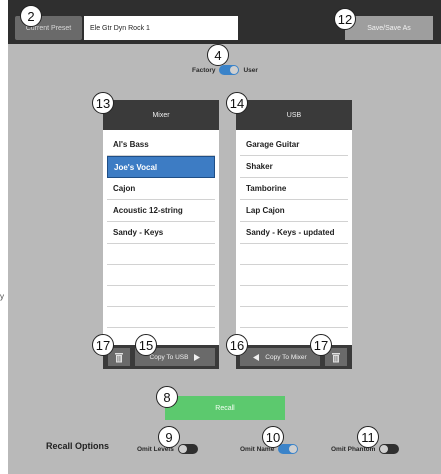  Describe the element at coordinates (161, 145) in the screenshot. I see `mixer-preset-item: Al's Bass` at that location.